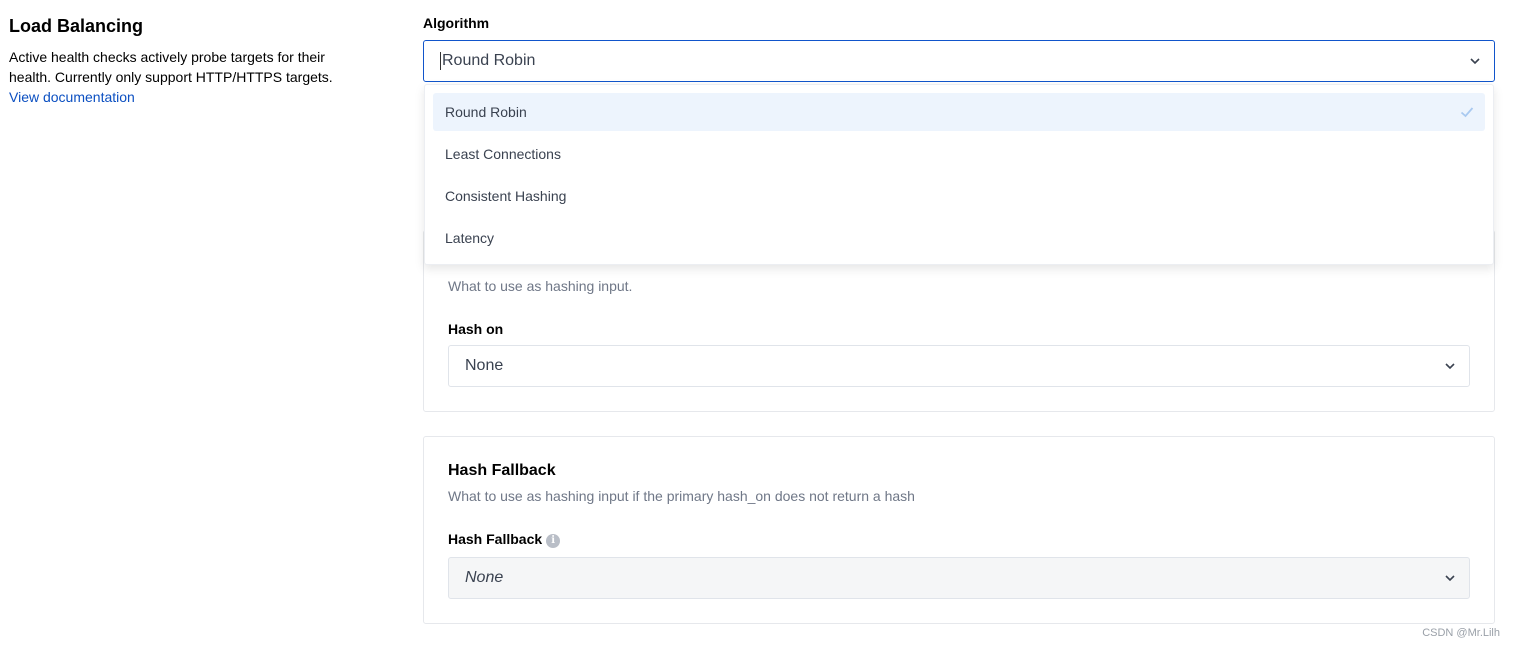 Image resolution: width=1515 pixels, height=647 pixels. Describe the element at coordinates (495, 539) in the screenshot. I see `hash-fallback-label-text: Hash Fallback` at that location.